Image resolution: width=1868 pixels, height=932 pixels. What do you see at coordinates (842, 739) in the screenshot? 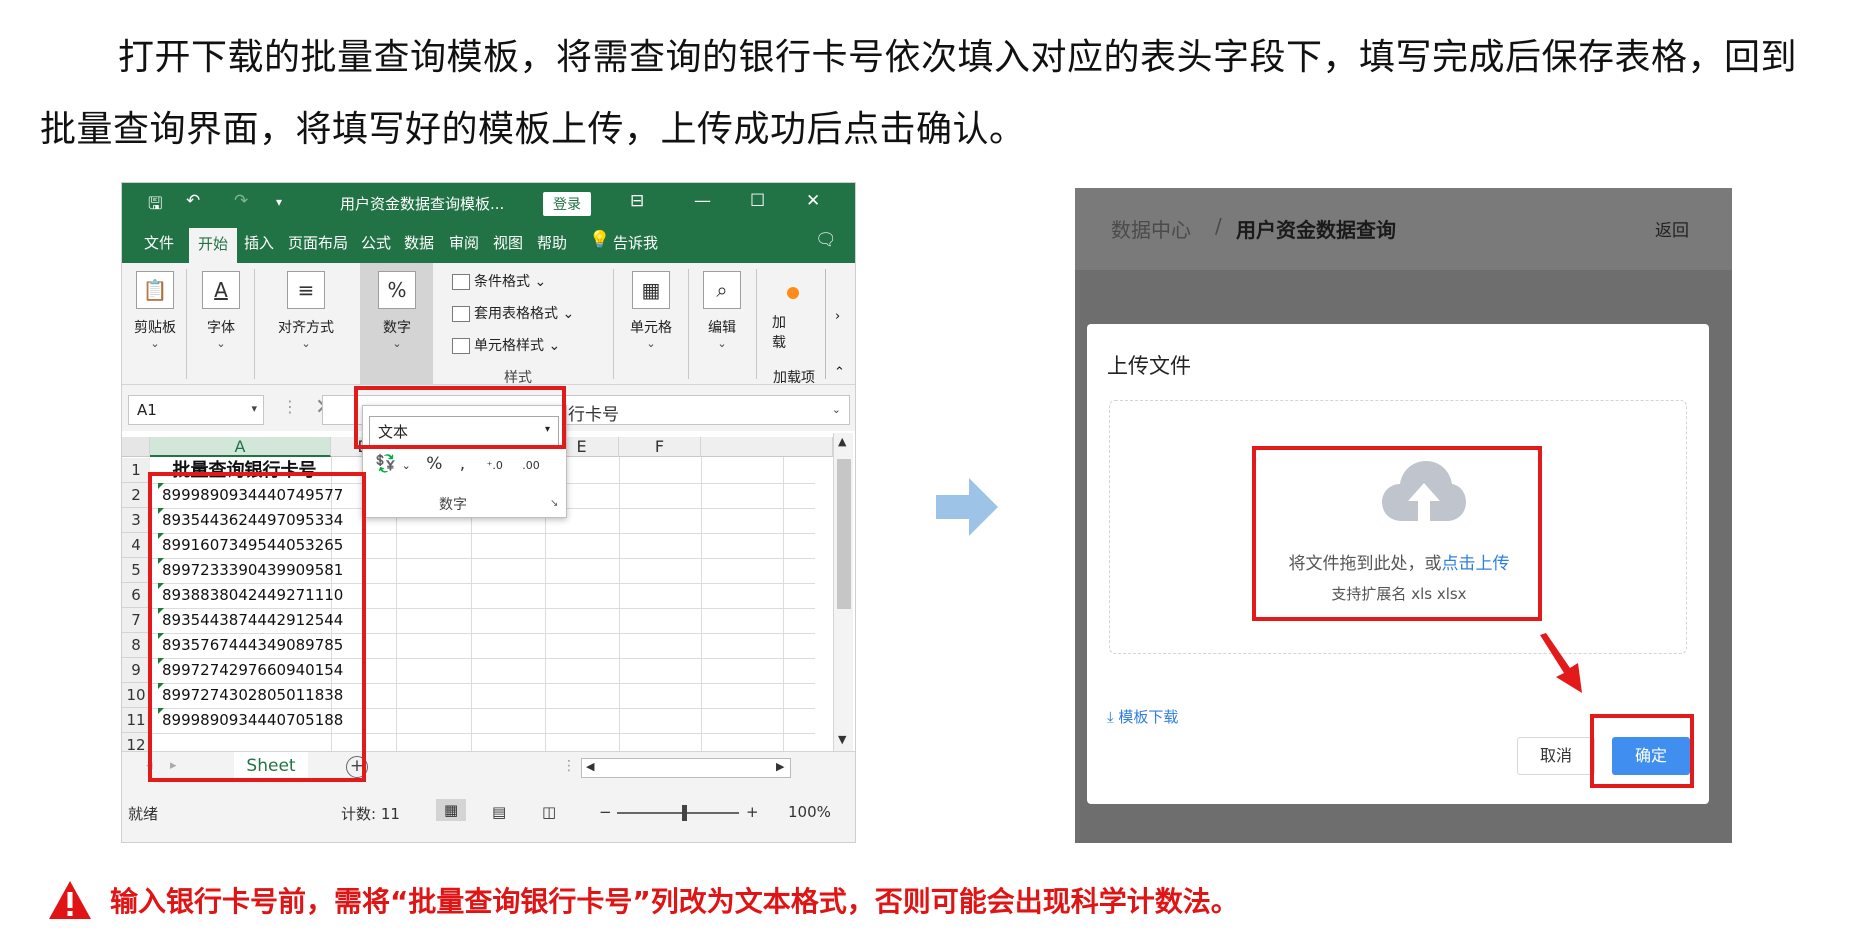
I see `scroll-down-icon: ▼` at bounding box center [842, 739].